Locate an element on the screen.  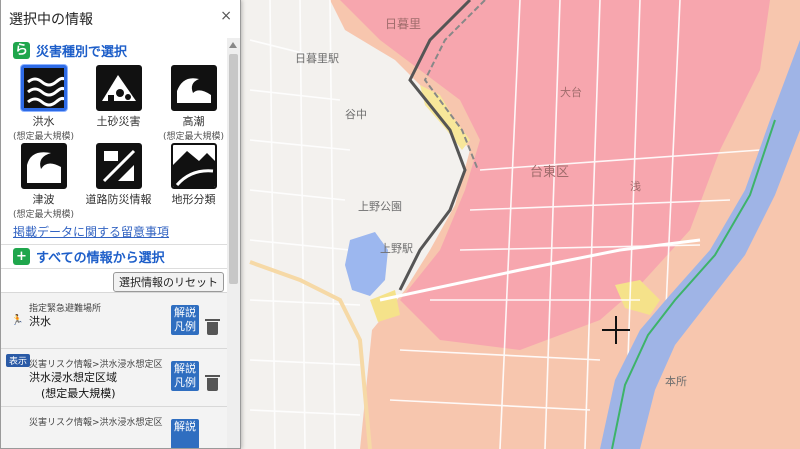
scroll-up-icon is located at coordinates (233, 45).